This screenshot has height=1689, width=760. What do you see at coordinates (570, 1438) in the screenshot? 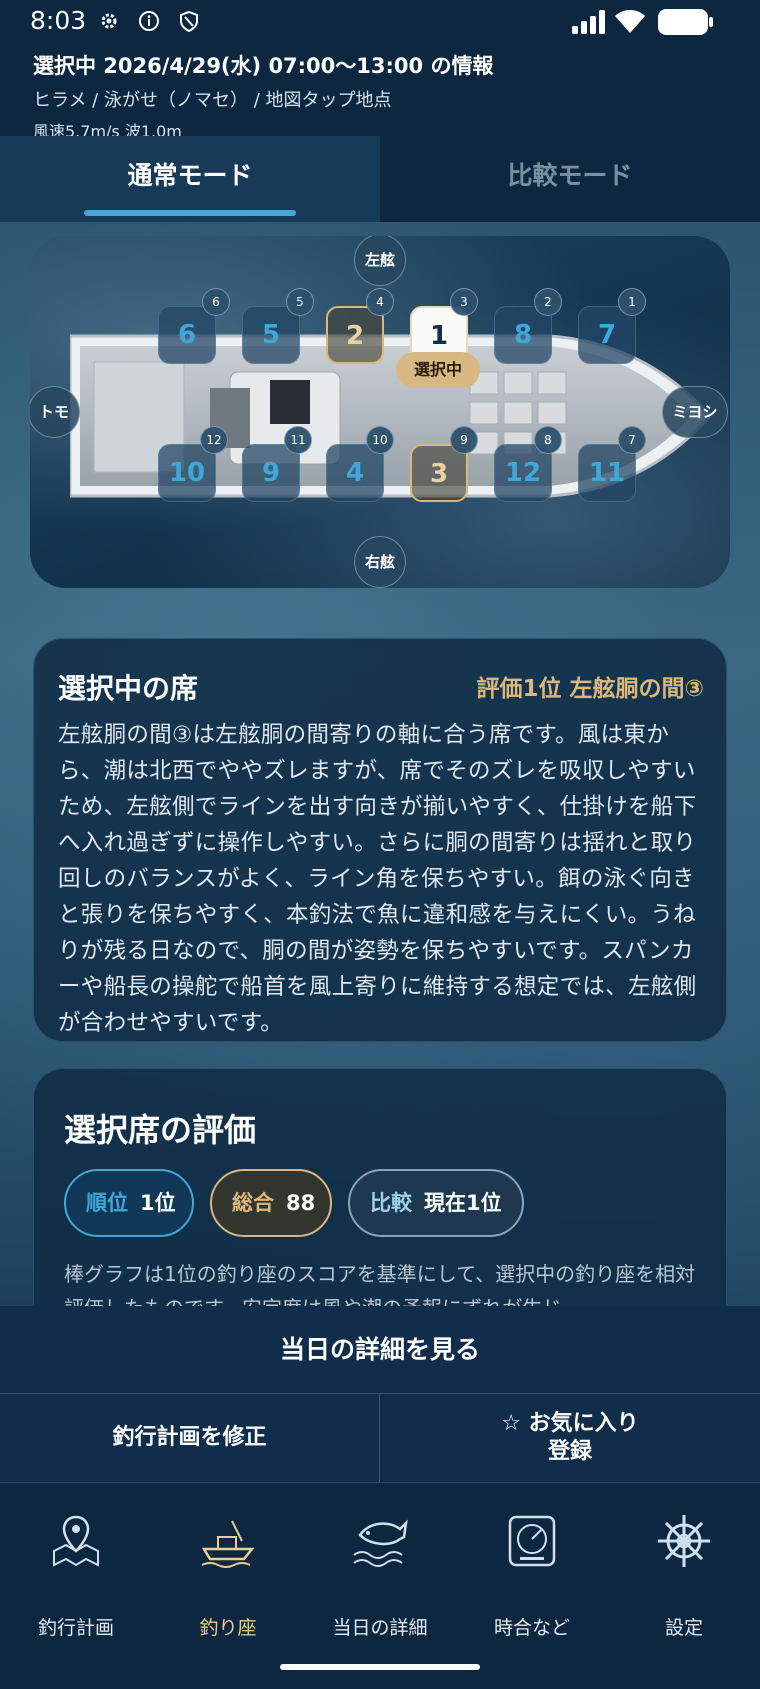
I see `favorite-button: ☆ お気に入り 登録` at bounding box center [570, 1438].